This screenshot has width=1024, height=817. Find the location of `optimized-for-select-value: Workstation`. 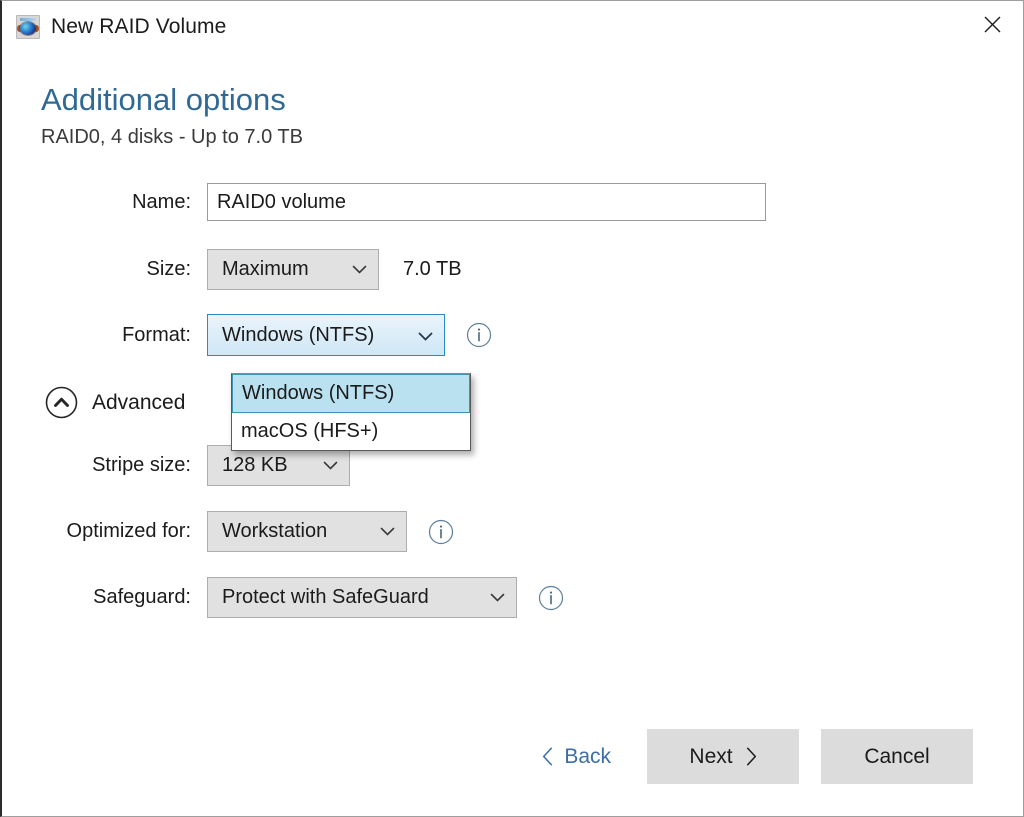

optimized-for-select-value: Workstation is located at coordinates (275, 531).